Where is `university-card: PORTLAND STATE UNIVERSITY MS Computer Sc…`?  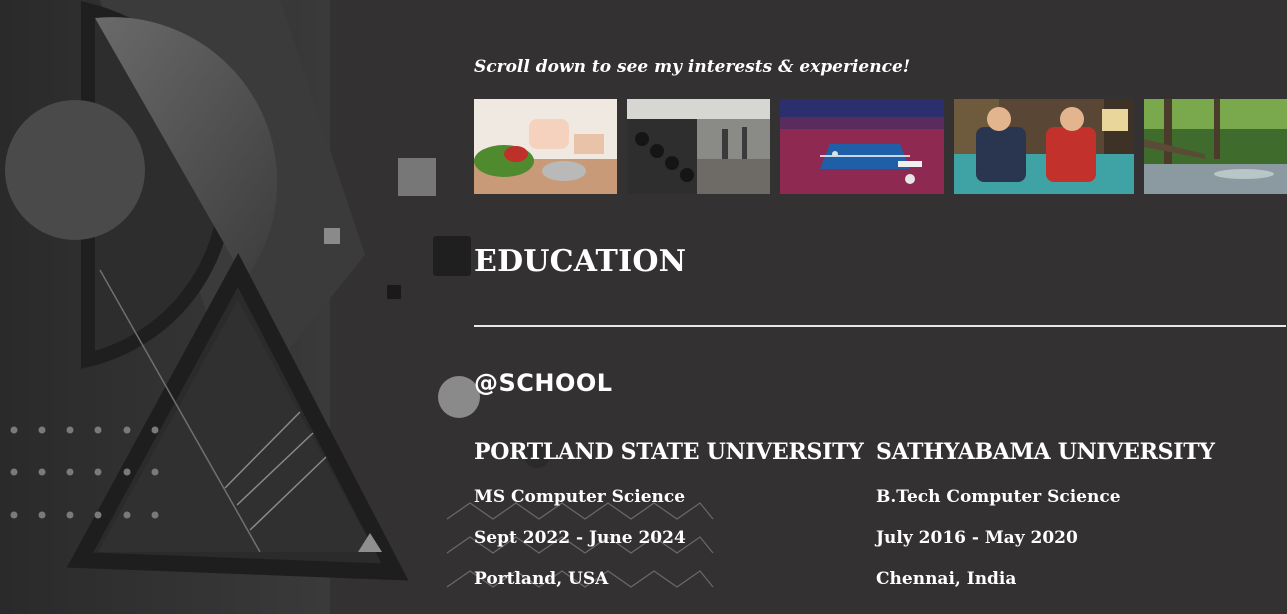 university-card: PORTLAND STATE UNIVERSITY MS Computer Sc… is located at coordinates (674, 517).